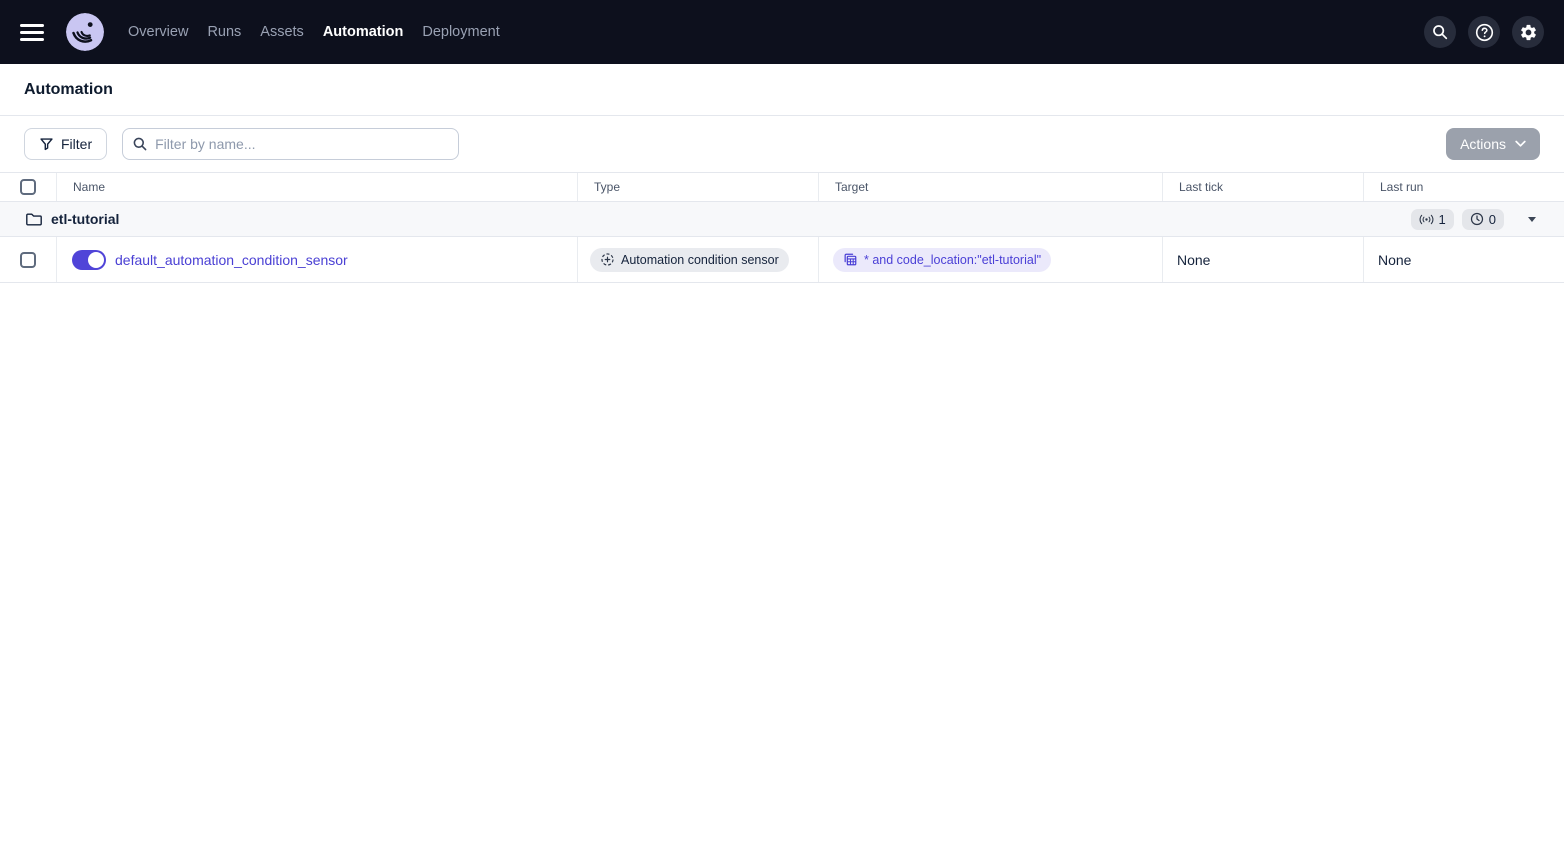 Image resolution: width=1564 pixels, height=851 pixels. I want to click on row-checkbox, so click(28, 259).